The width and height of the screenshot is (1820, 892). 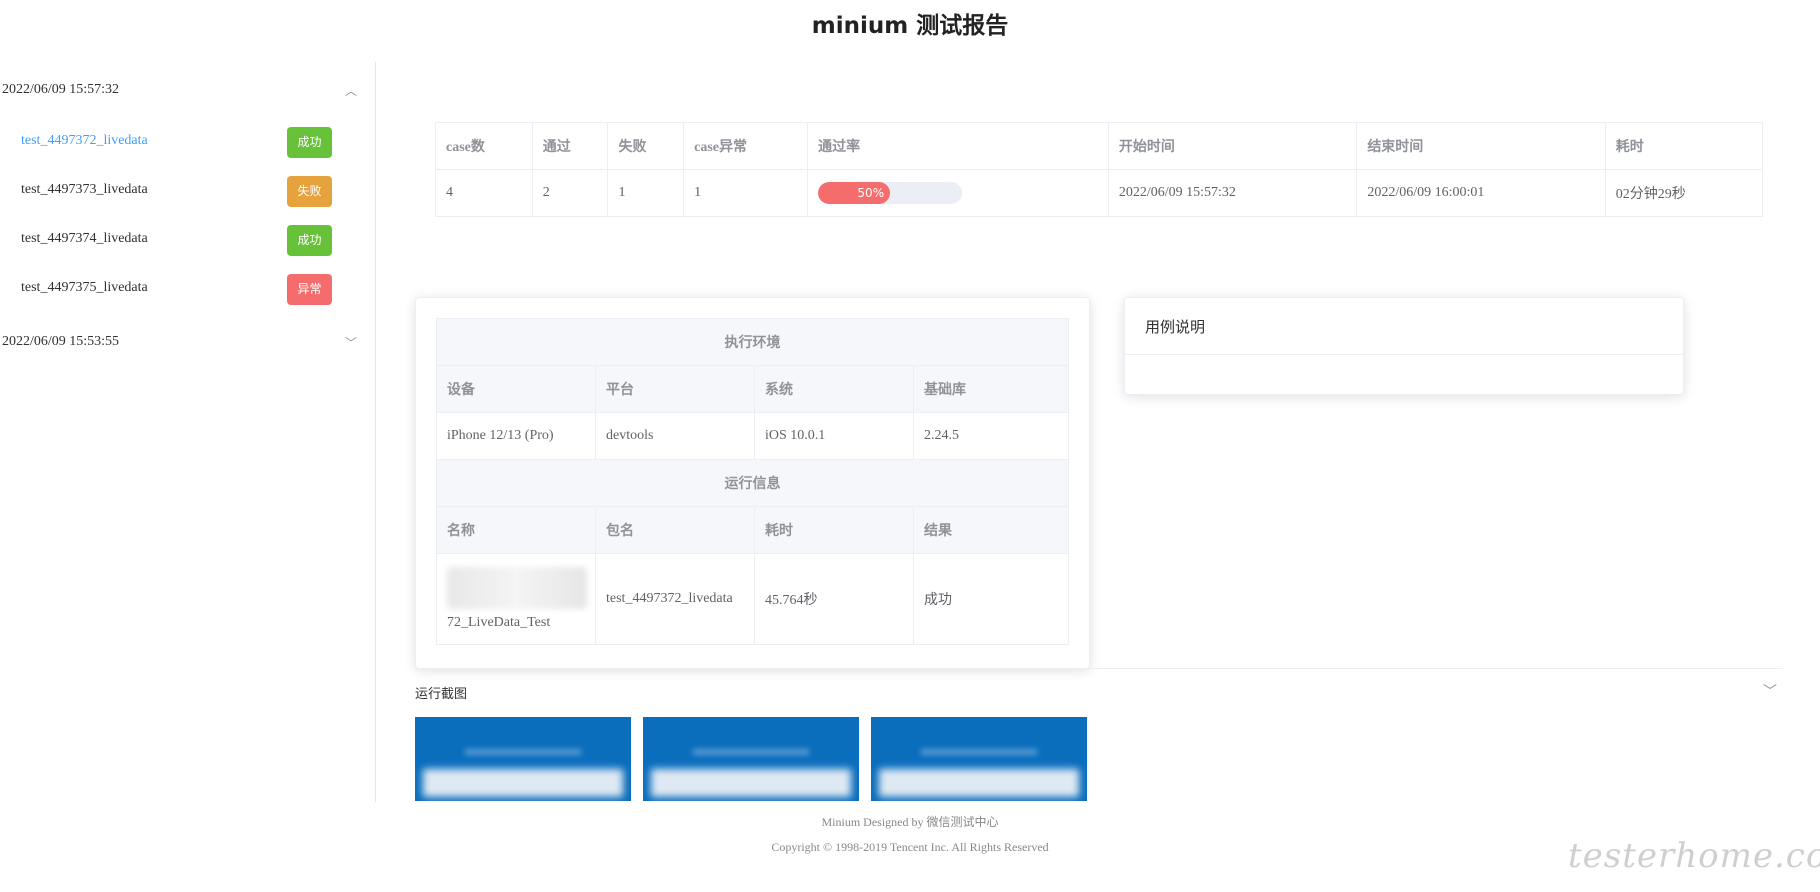 I want to click on screenshots-collapse-header: 运行截图 ﹀, so click(x=1099, y=692).